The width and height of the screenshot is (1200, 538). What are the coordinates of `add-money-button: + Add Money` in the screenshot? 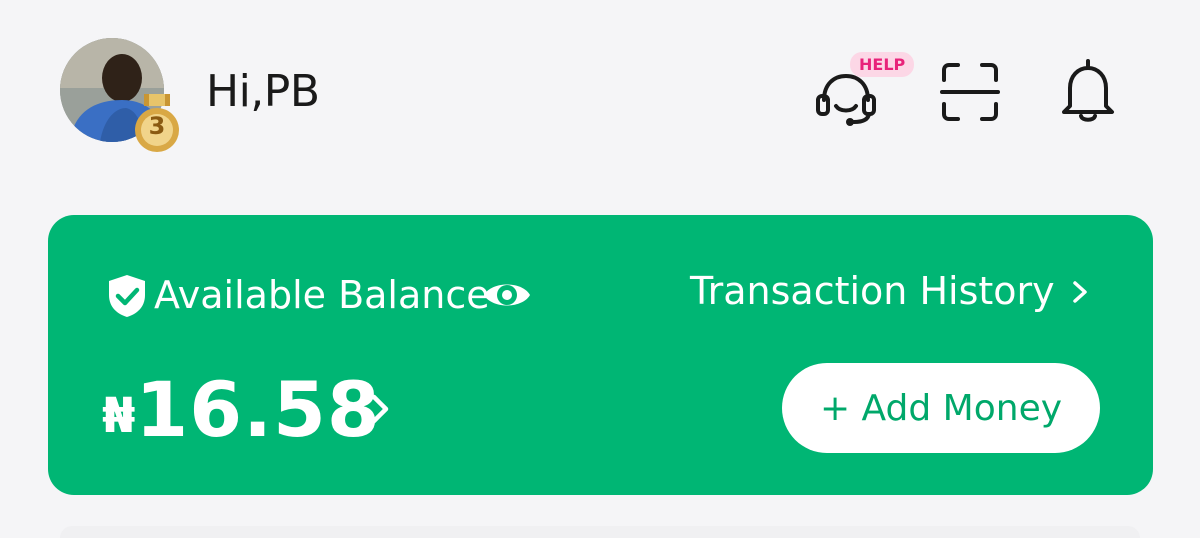 It's located at (941, 408).